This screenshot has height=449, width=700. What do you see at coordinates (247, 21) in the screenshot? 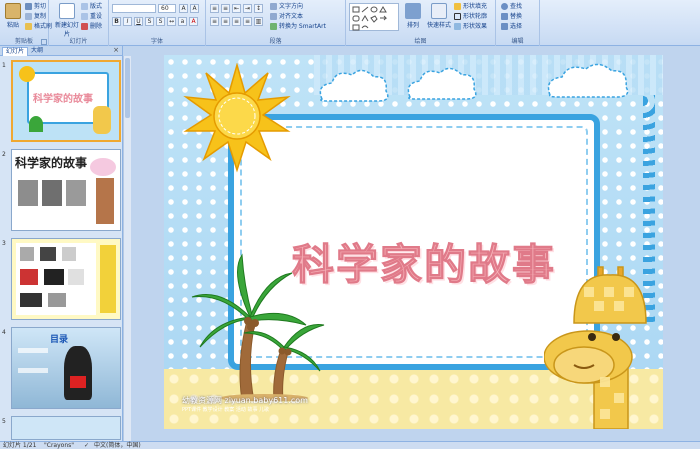
I see `justify-button: ≡` at bounding box center [247, 21].